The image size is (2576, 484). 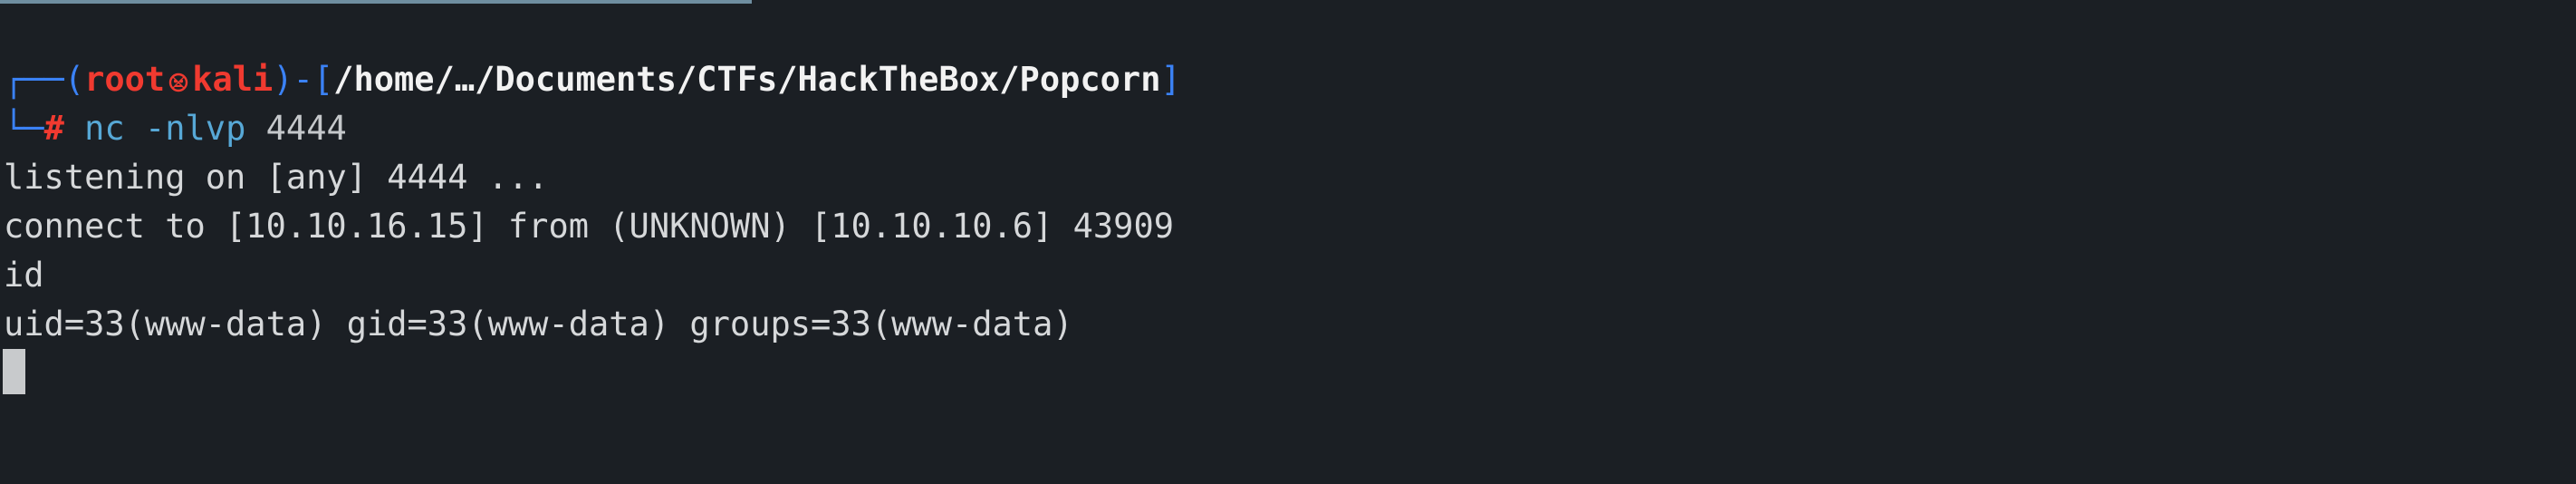 What do you see at coordinates (1170, 79) in the screenshot?
I see `prompt-close-bracket: ]` at bounding box center [1170, 79].